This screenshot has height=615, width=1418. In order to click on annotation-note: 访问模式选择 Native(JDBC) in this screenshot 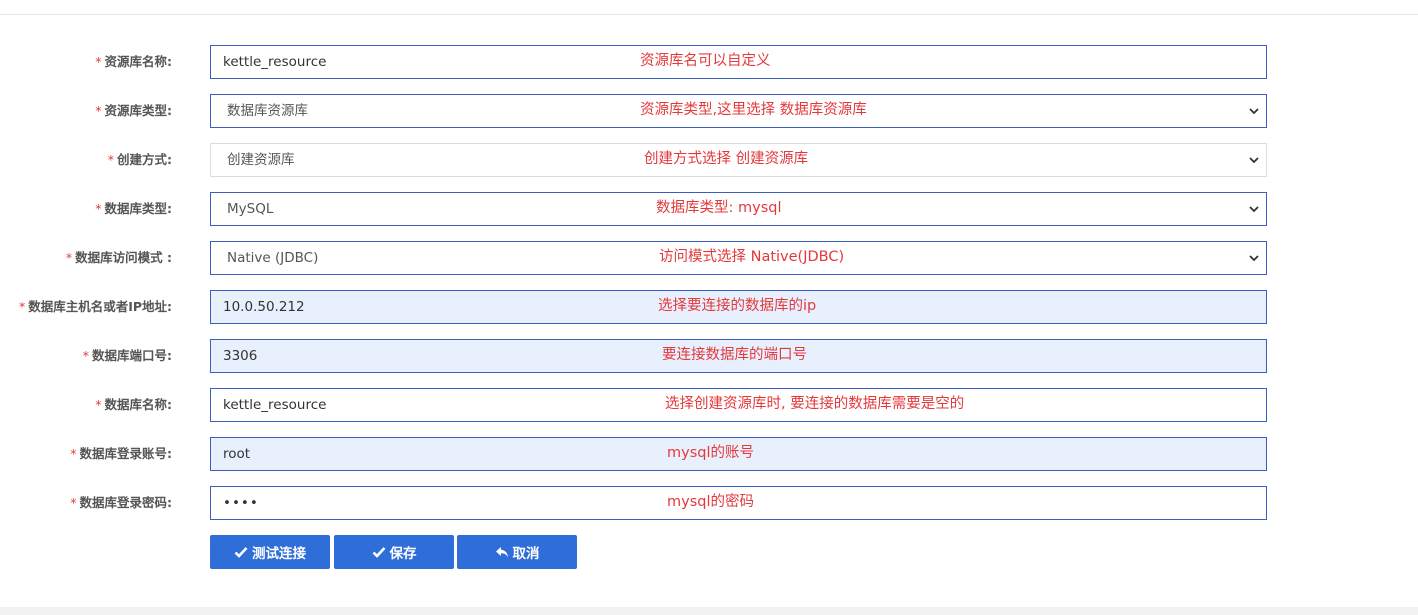, I will do `click(752, 257)`.